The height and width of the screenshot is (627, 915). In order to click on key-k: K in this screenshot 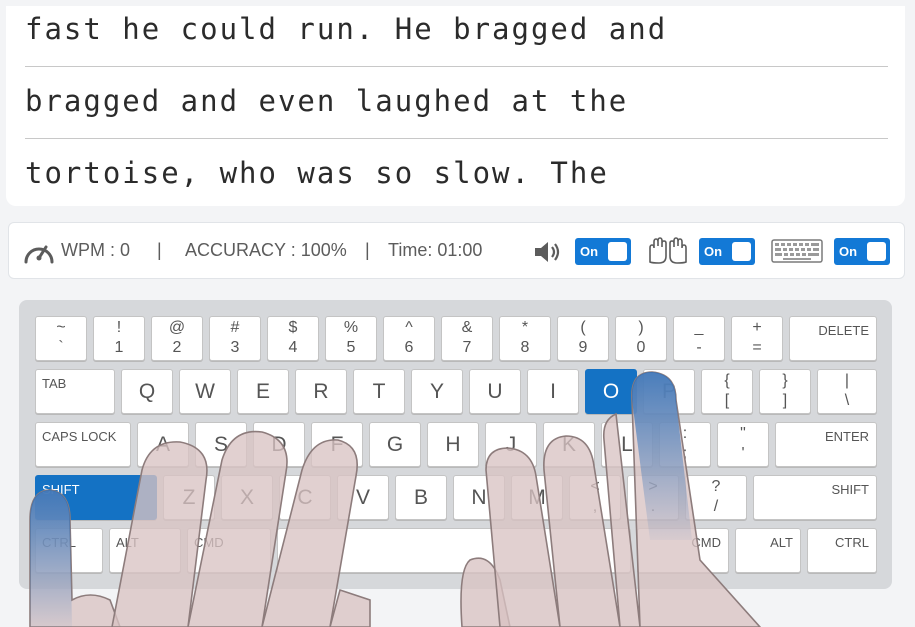, I will do `click(569, 444)`.